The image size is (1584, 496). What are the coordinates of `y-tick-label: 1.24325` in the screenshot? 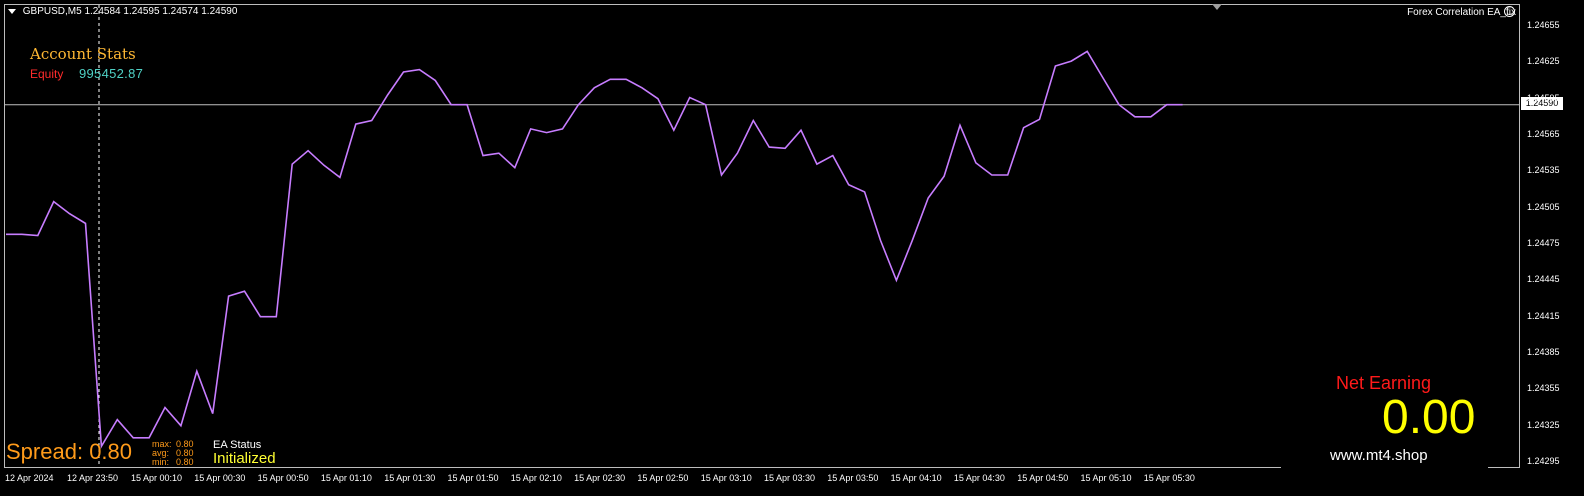 It's located at (1543, 424).